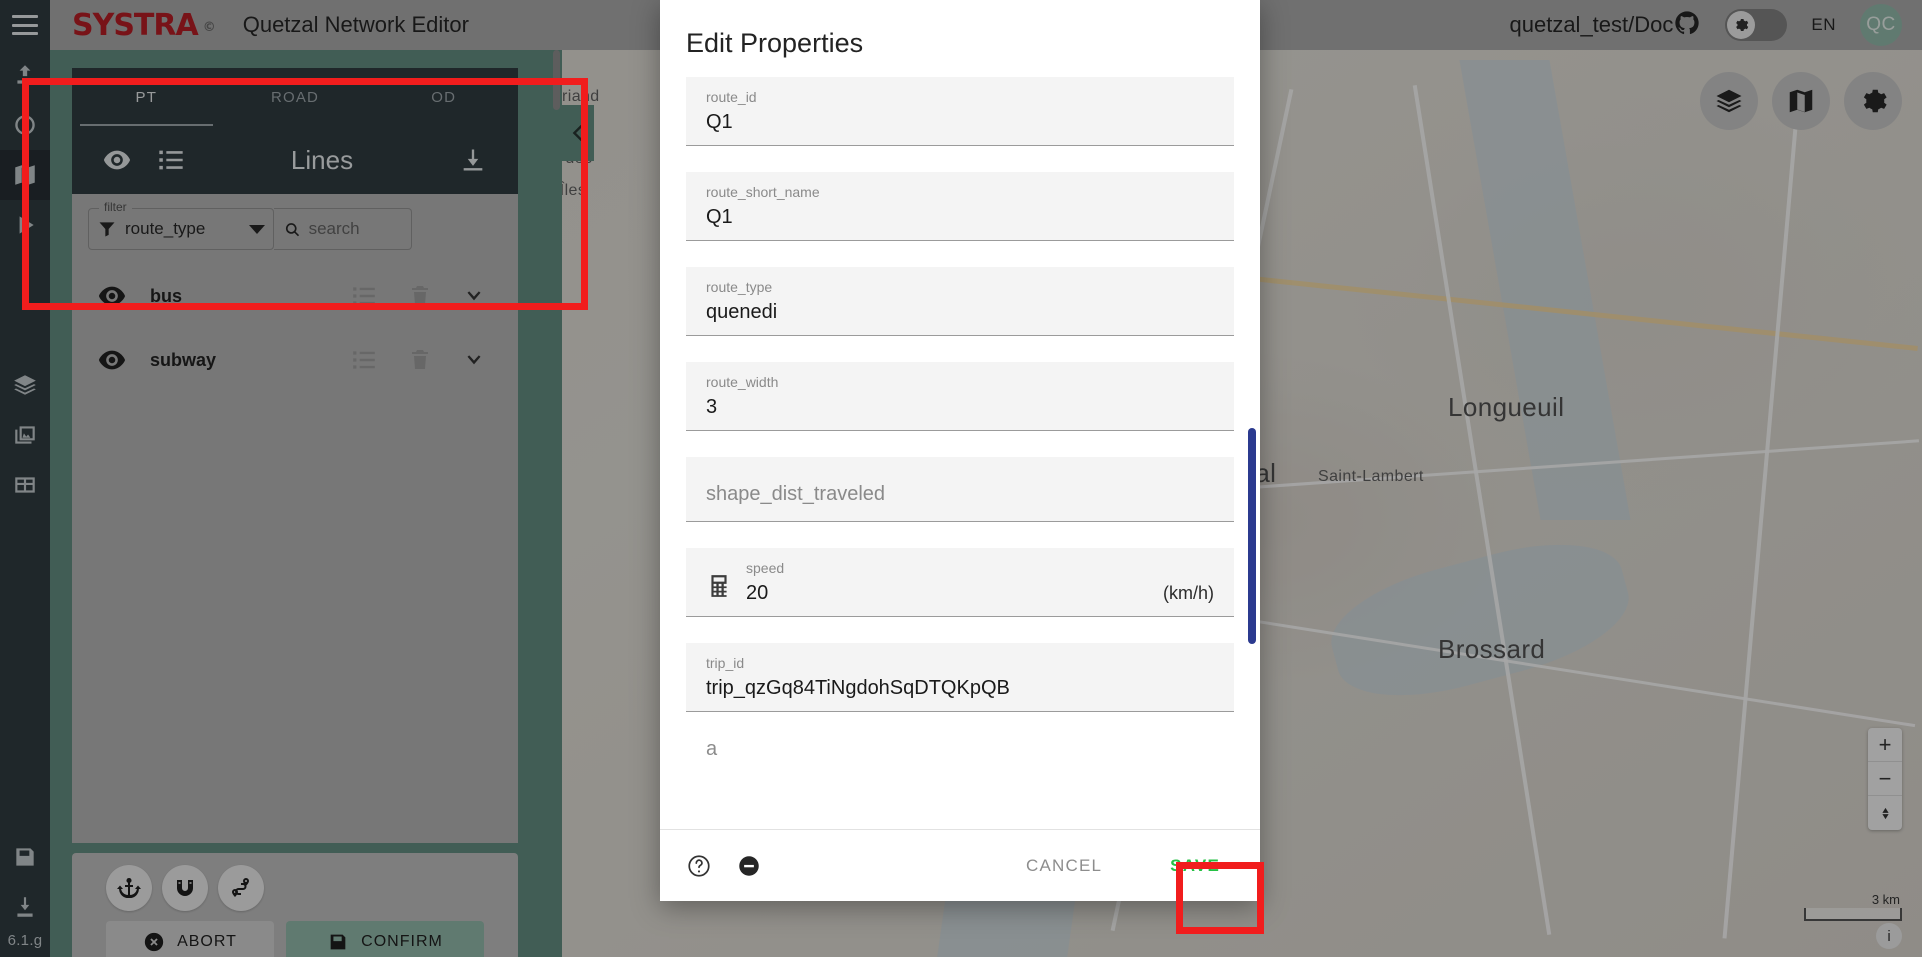 This screenshot has width=1922, height=957. I want to click on property-field-label: route_type, so click(739, 287).